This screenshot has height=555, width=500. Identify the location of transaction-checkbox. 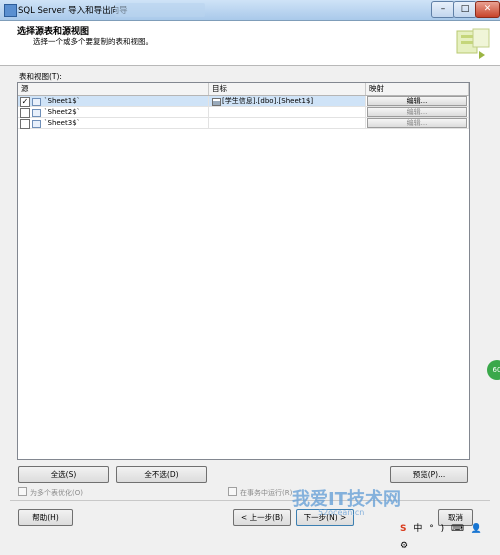
(232, 491).